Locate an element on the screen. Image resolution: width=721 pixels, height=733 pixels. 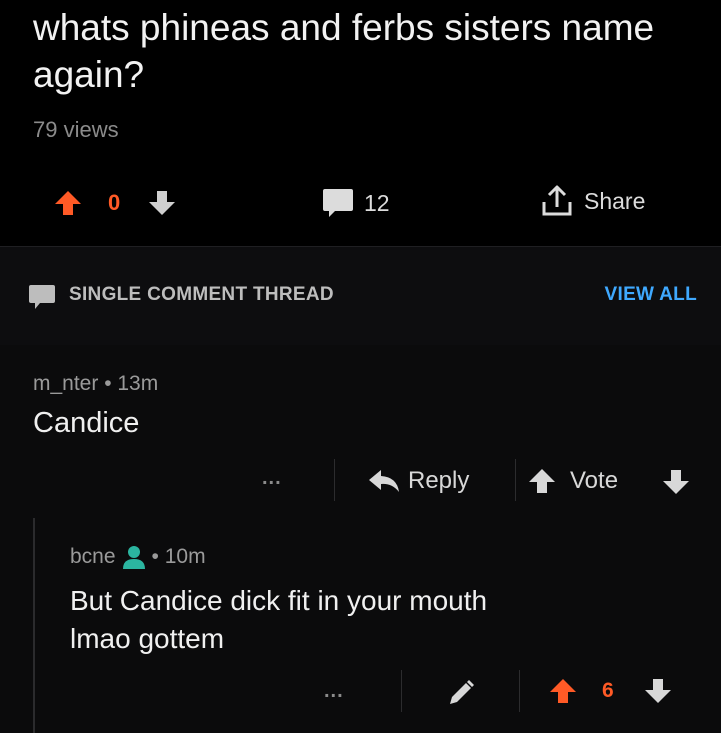
post-actions-bar: 0 12 Share is located at coordinates (360, 204).